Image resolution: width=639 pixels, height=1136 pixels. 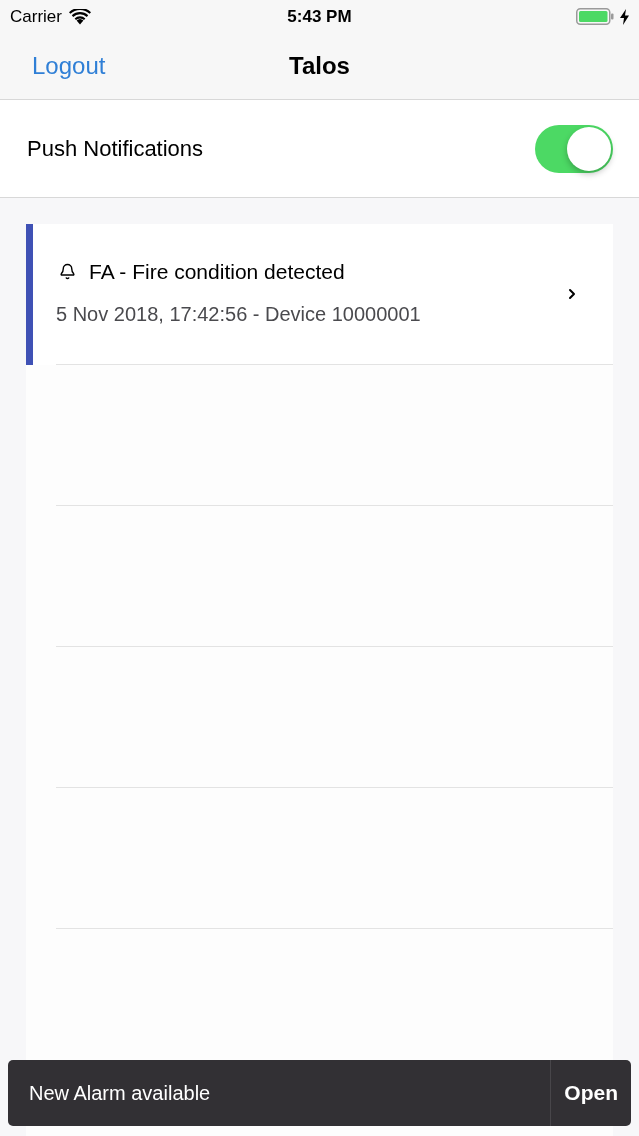 I want to click on alarm-row: FA - Fire condition detected 5 Nov 2018, 17:42:56 - Device 10000001, so click(x=319, y=294).